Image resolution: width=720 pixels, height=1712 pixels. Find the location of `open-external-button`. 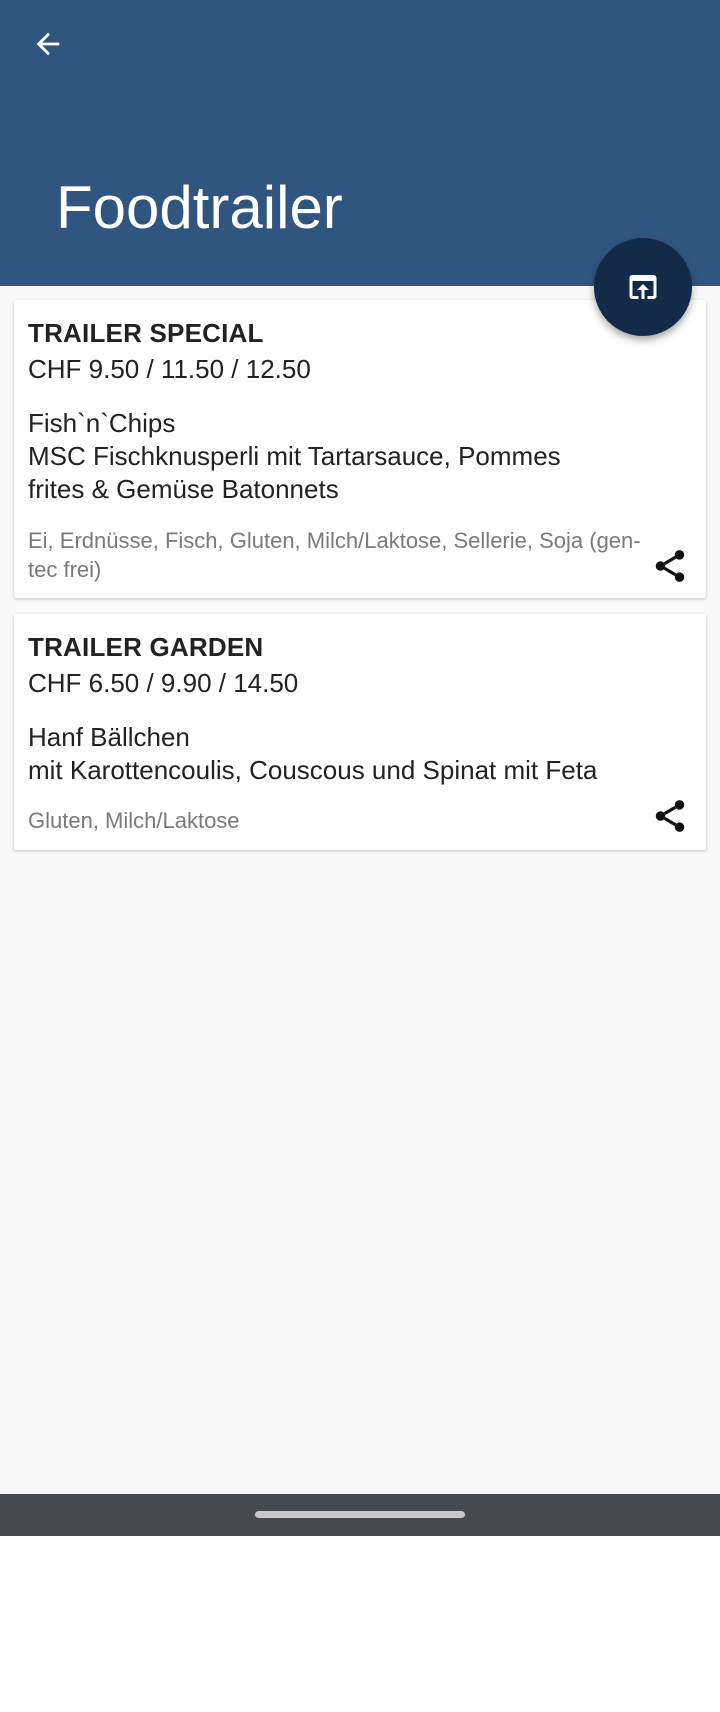

open-external-button is located at coordinates (643, 287).